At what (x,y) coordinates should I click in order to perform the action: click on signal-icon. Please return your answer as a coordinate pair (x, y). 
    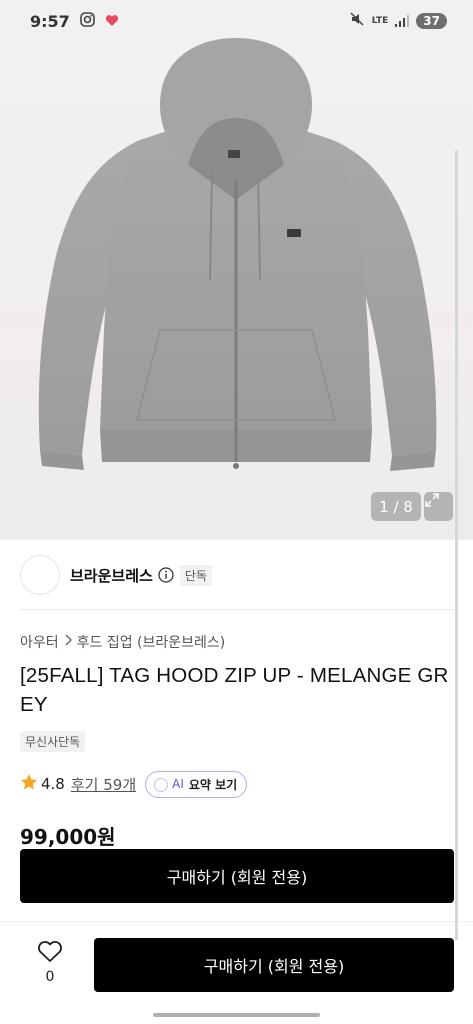
    Looking at the image, I should click on (402, 21).